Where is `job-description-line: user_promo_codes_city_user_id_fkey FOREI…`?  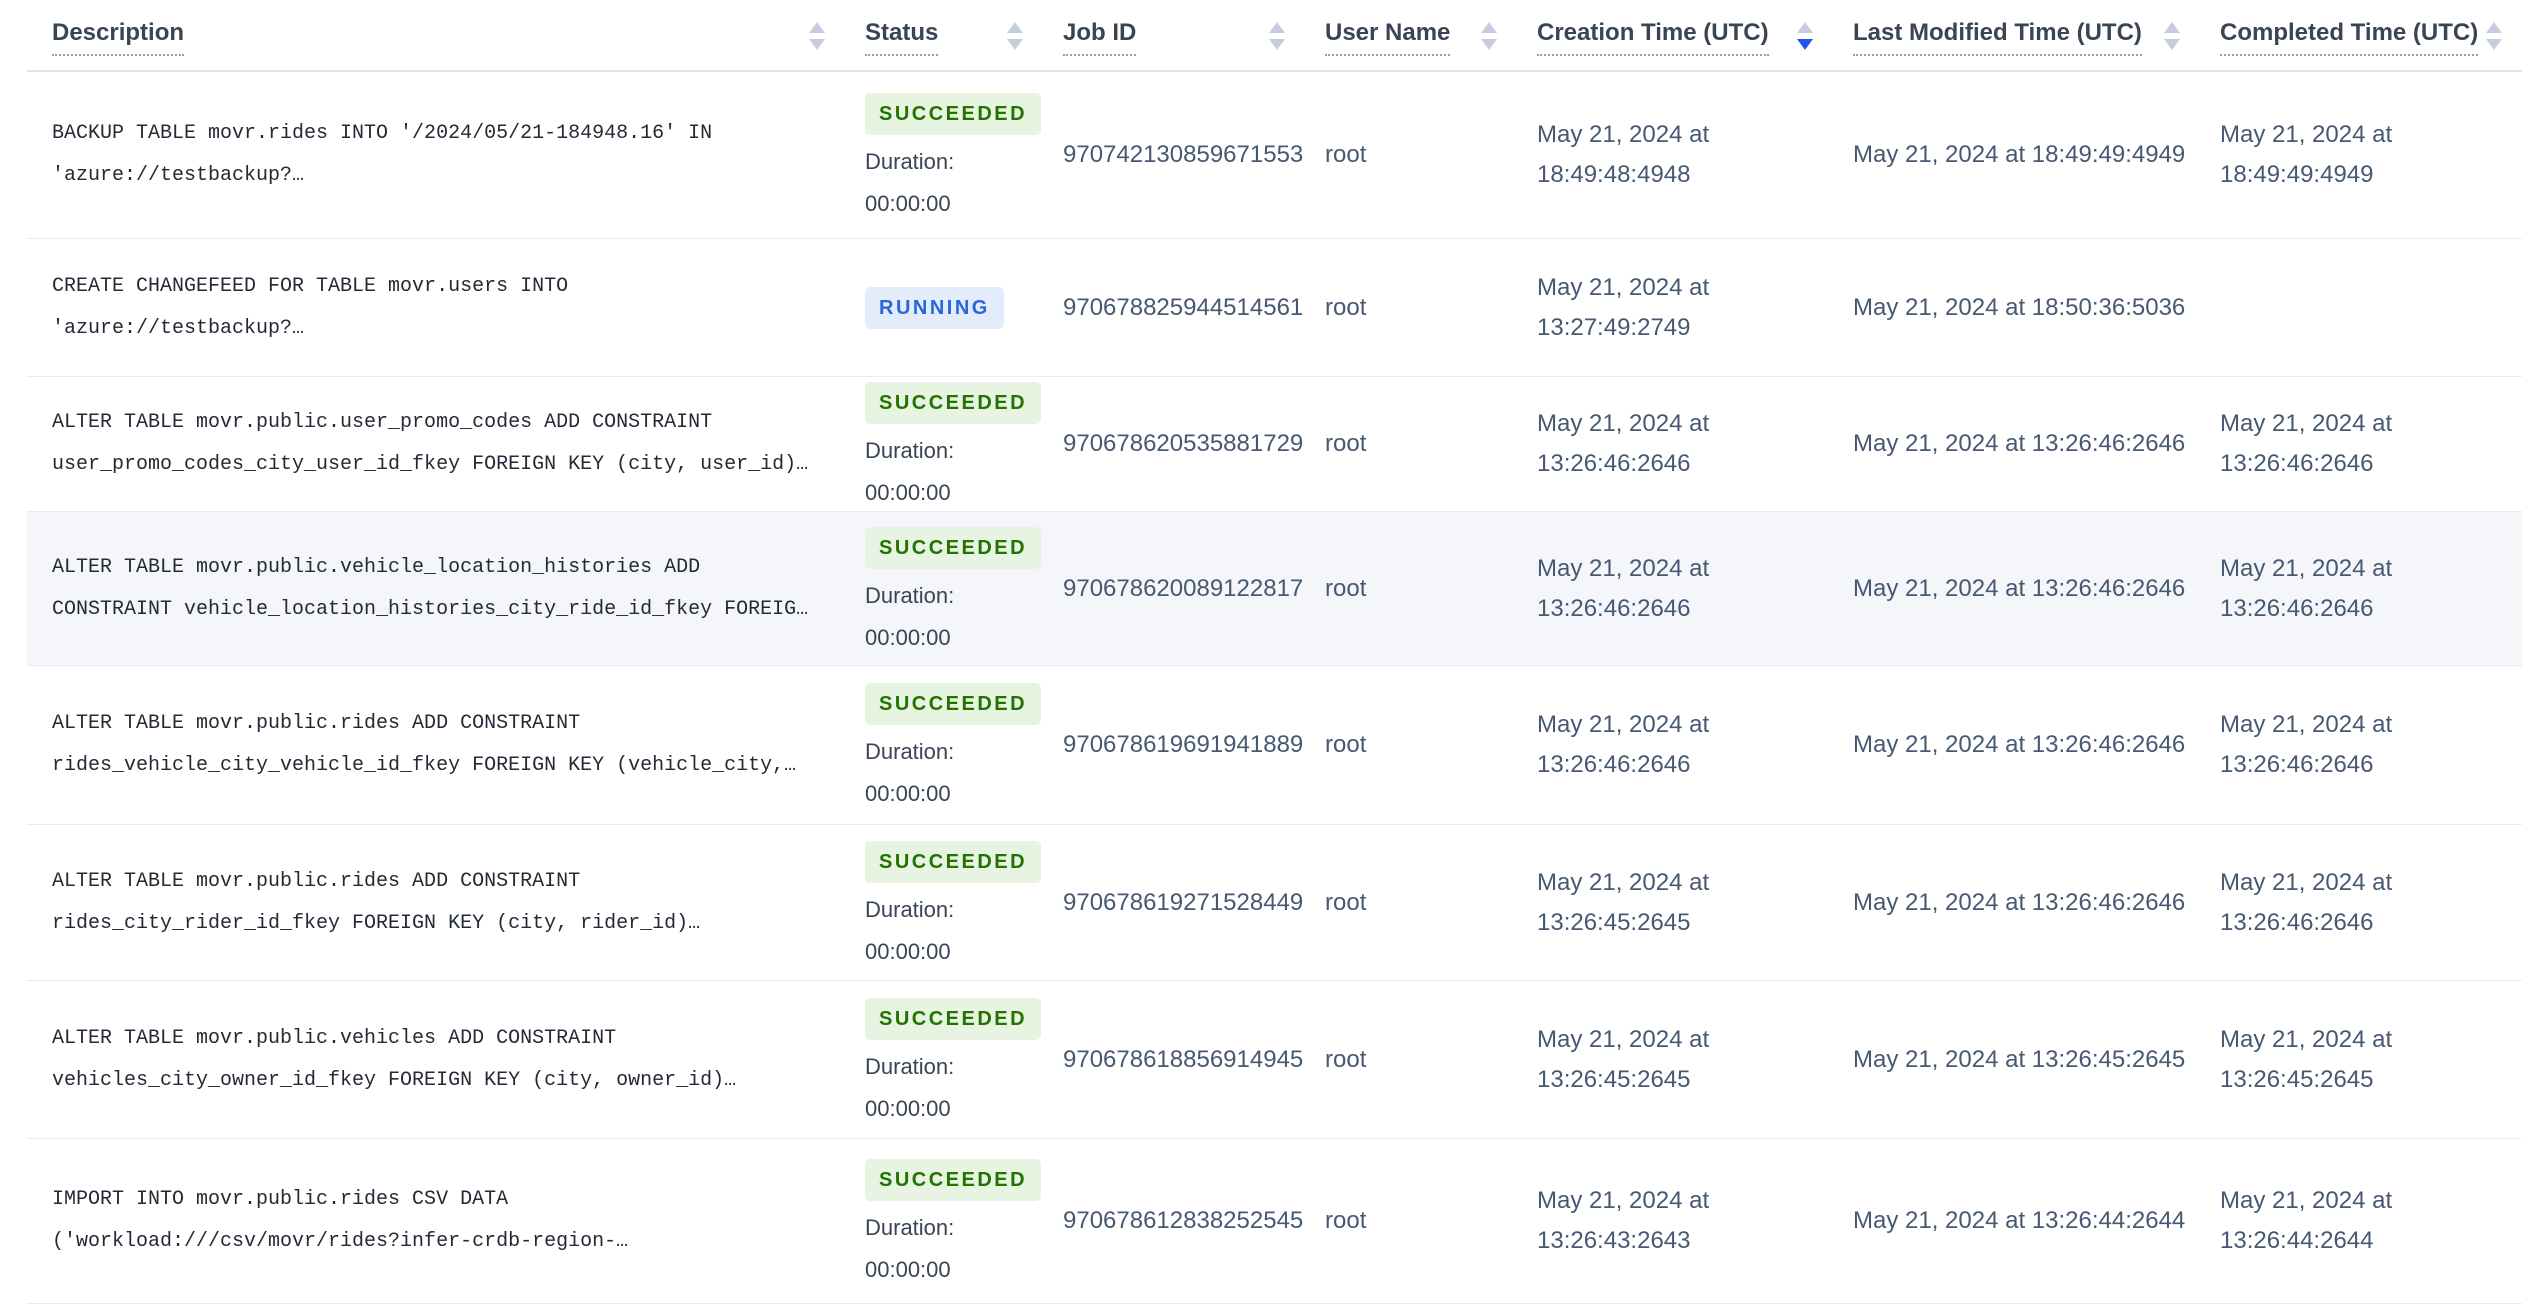 job-description-line: user_promo_codes_city_user_id_fkey FOREI… is located at coordinates (430, 464).